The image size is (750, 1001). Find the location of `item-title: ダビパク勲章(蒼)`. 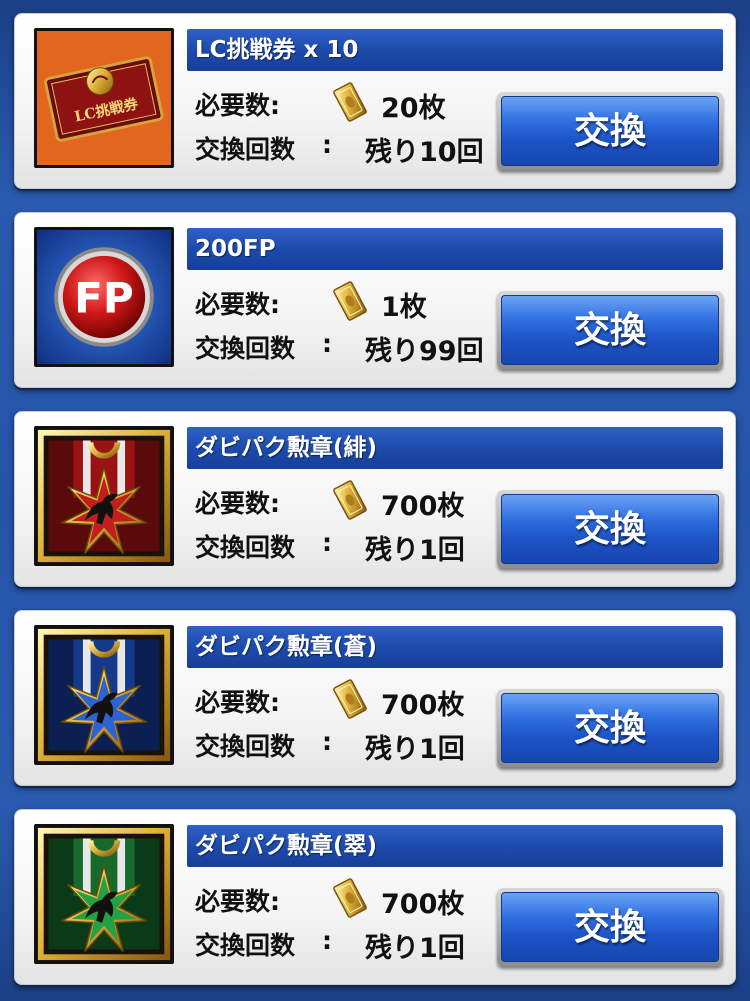

item-title: ダビパク勲章(蒼) is located at coordinates (455, 647).